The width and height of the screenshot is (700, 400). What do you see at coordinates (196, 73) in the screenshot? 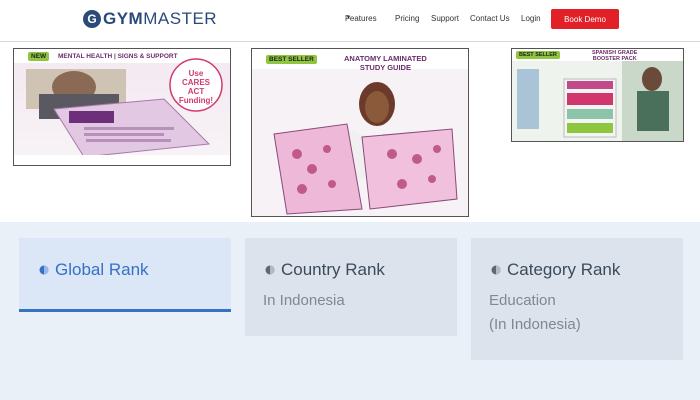
I see `callout-line-1: Use` at bounding box center [196, 73].